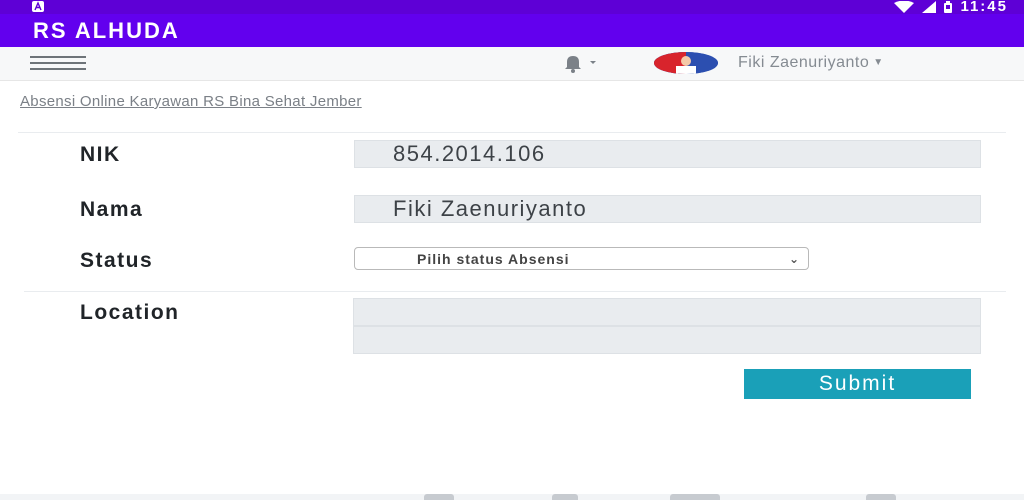  I want to click on top-navbar: Fiki Zaenuriyanto ▼, so click(512, 64).